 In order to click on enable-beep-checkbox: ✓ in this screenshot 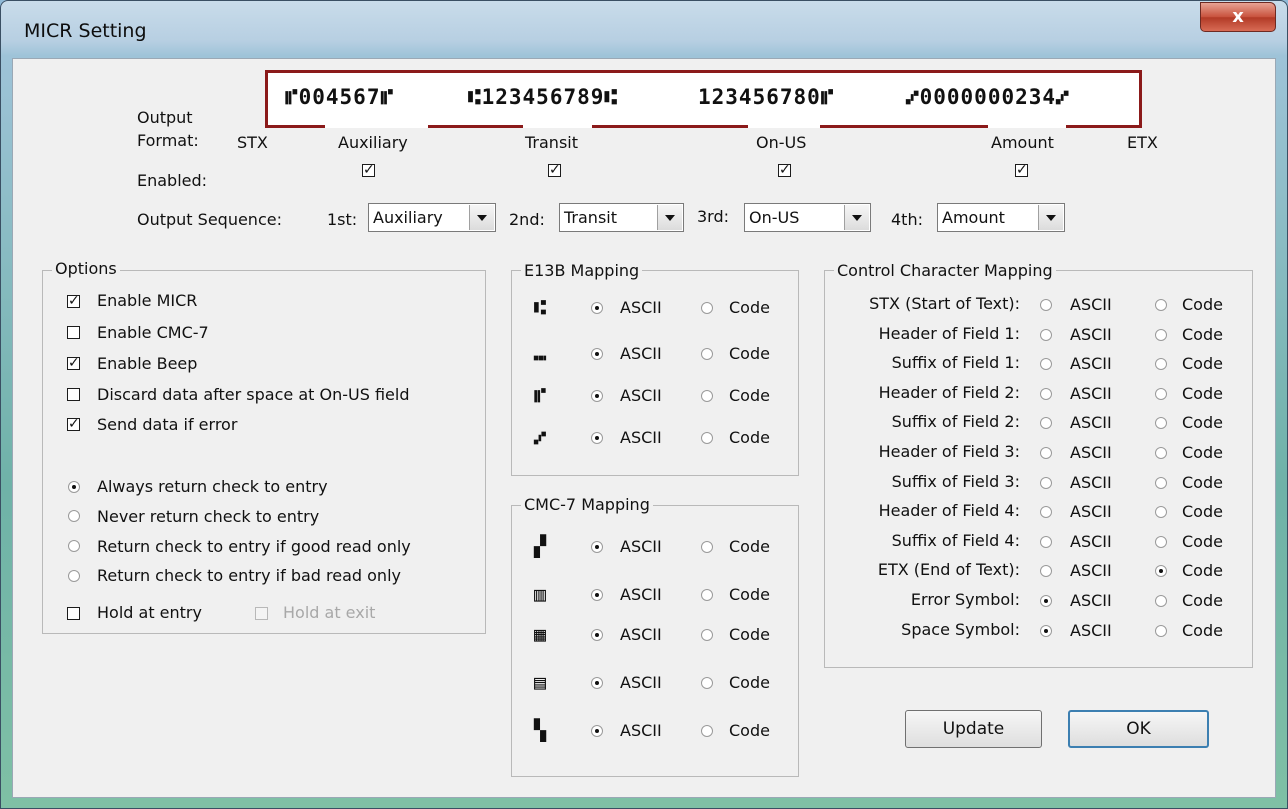, I will do `click(73, 363)`.